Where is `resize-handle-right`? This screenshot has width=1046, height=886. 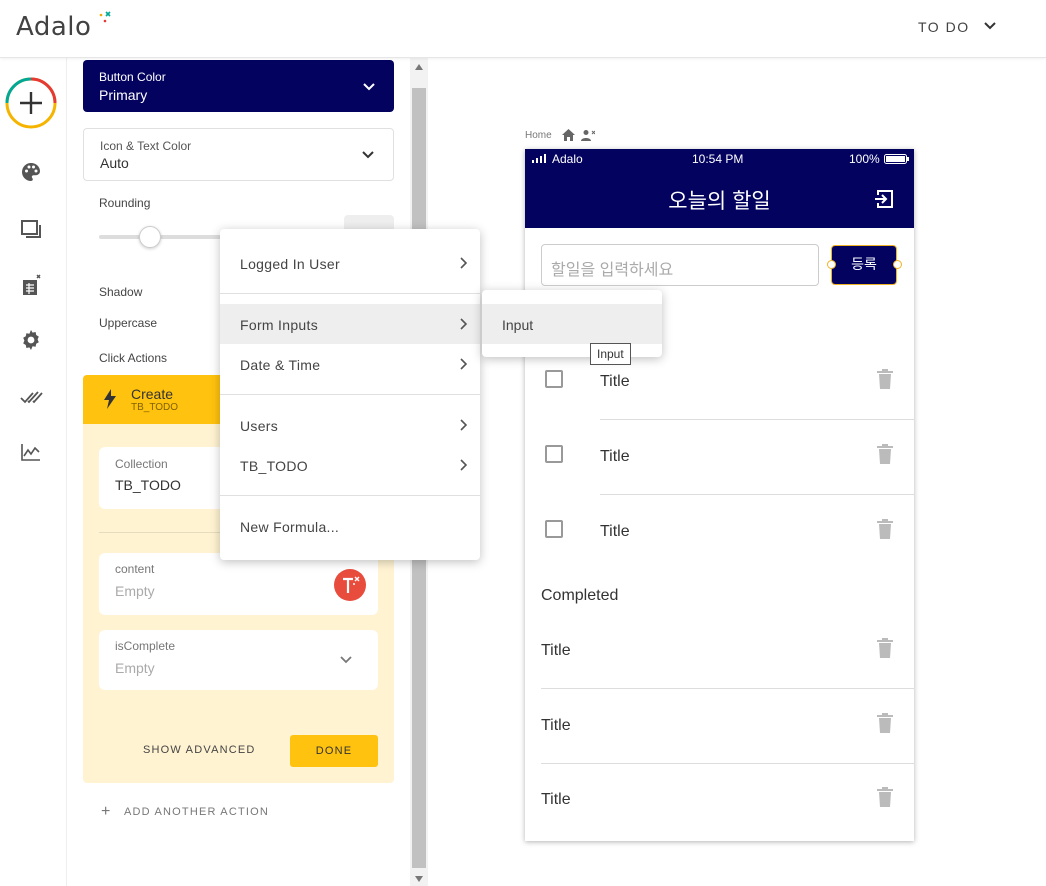
resize-handle-right is located at coordinates (897, 264).